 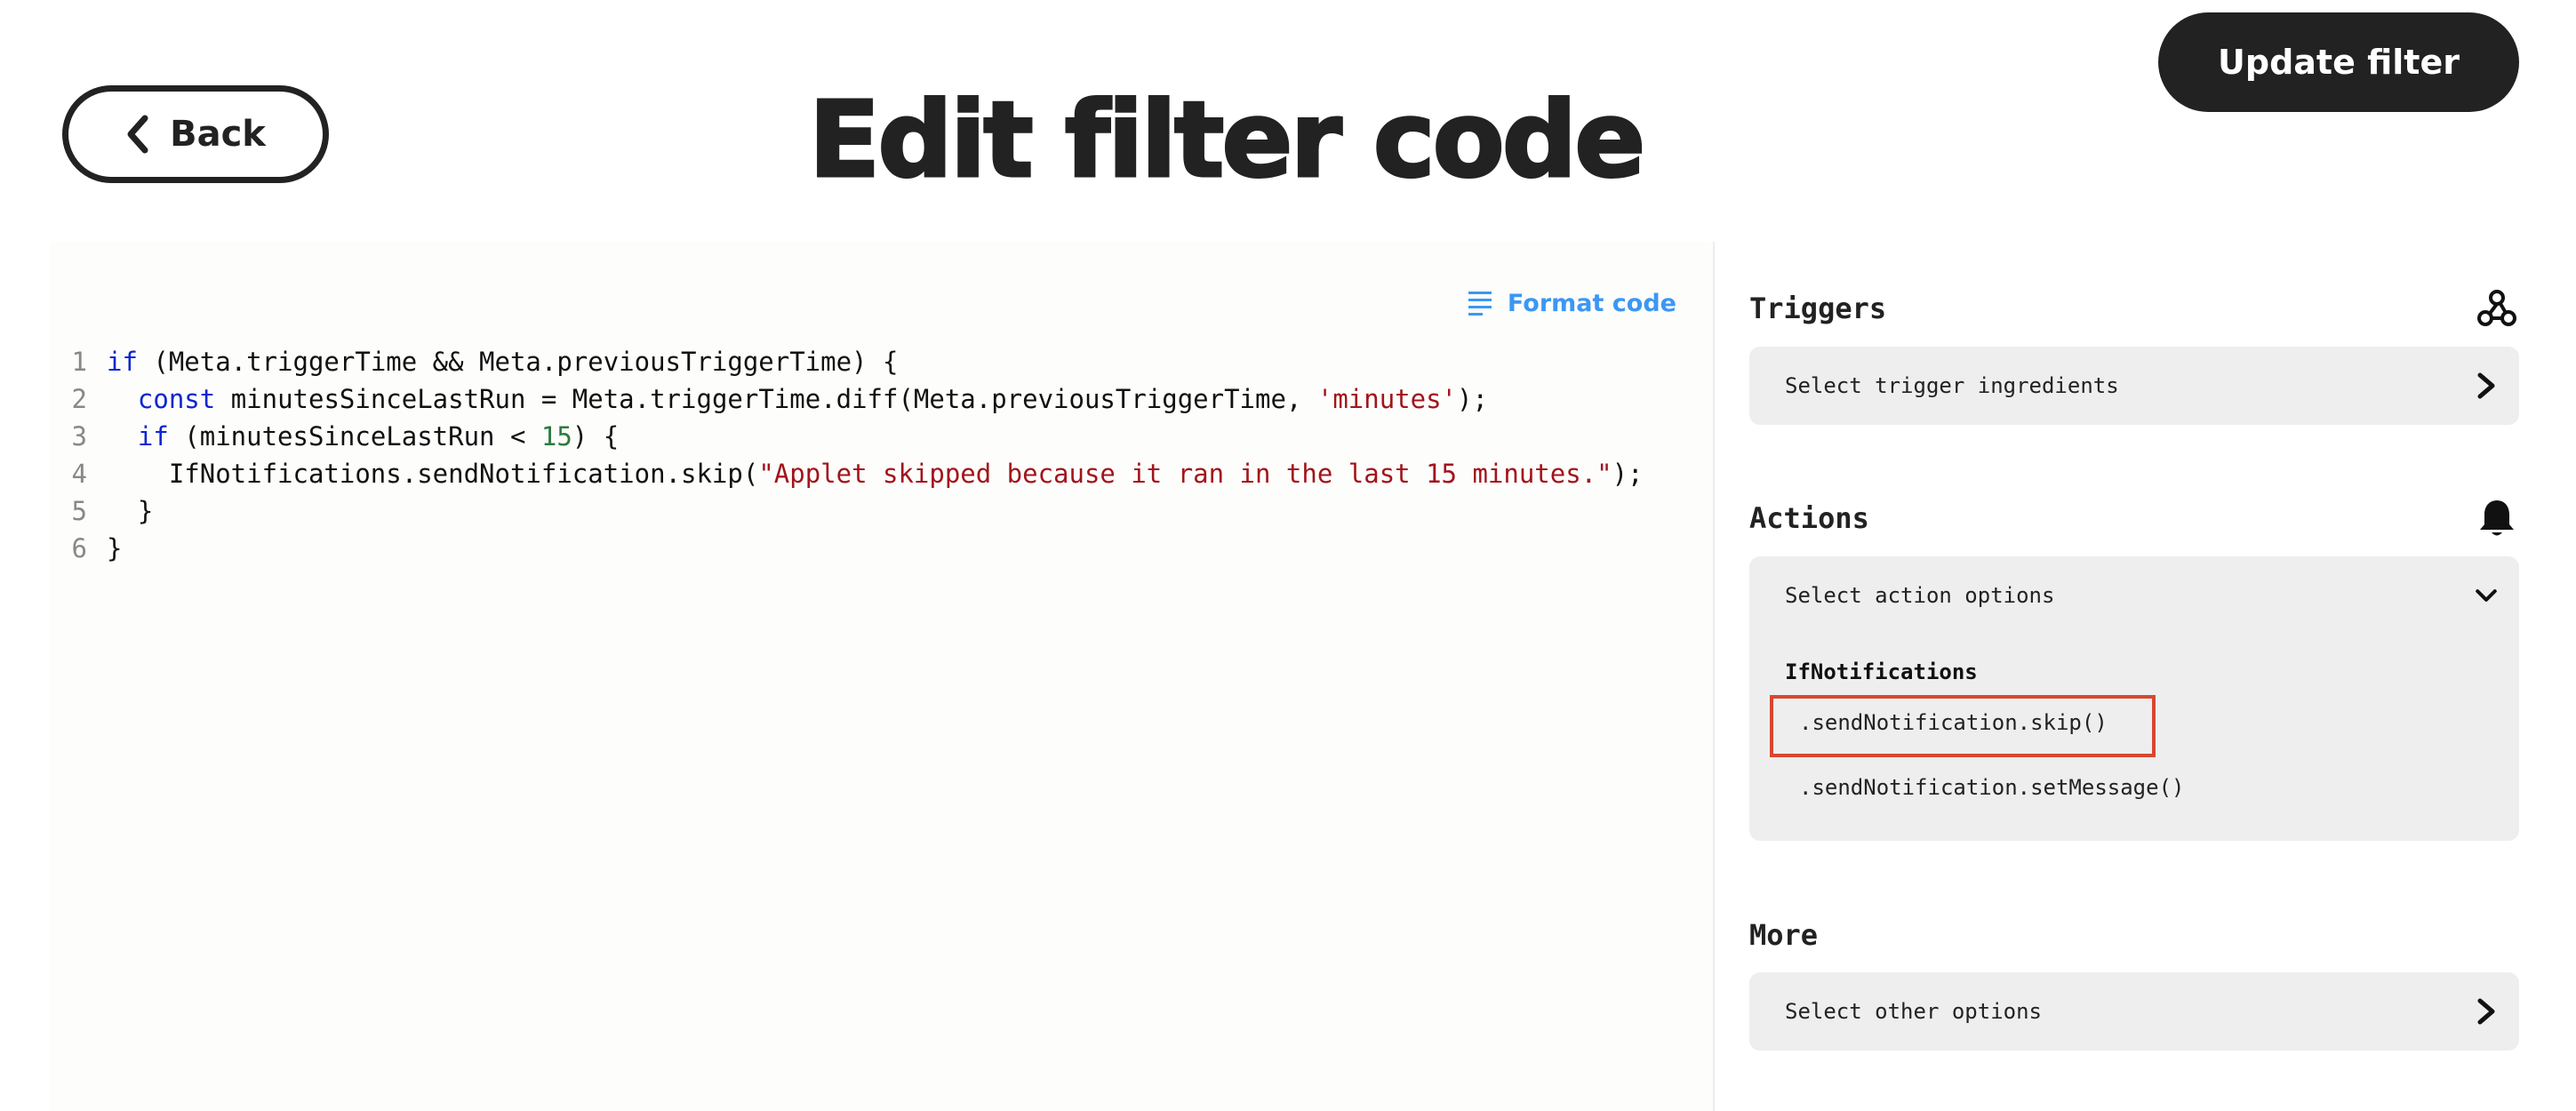 What do you see at coordinates (1953, 722) in the screenshot?
I see `action-option-skip: .sendNotification.skip()` at bounding box center [1953, 722].